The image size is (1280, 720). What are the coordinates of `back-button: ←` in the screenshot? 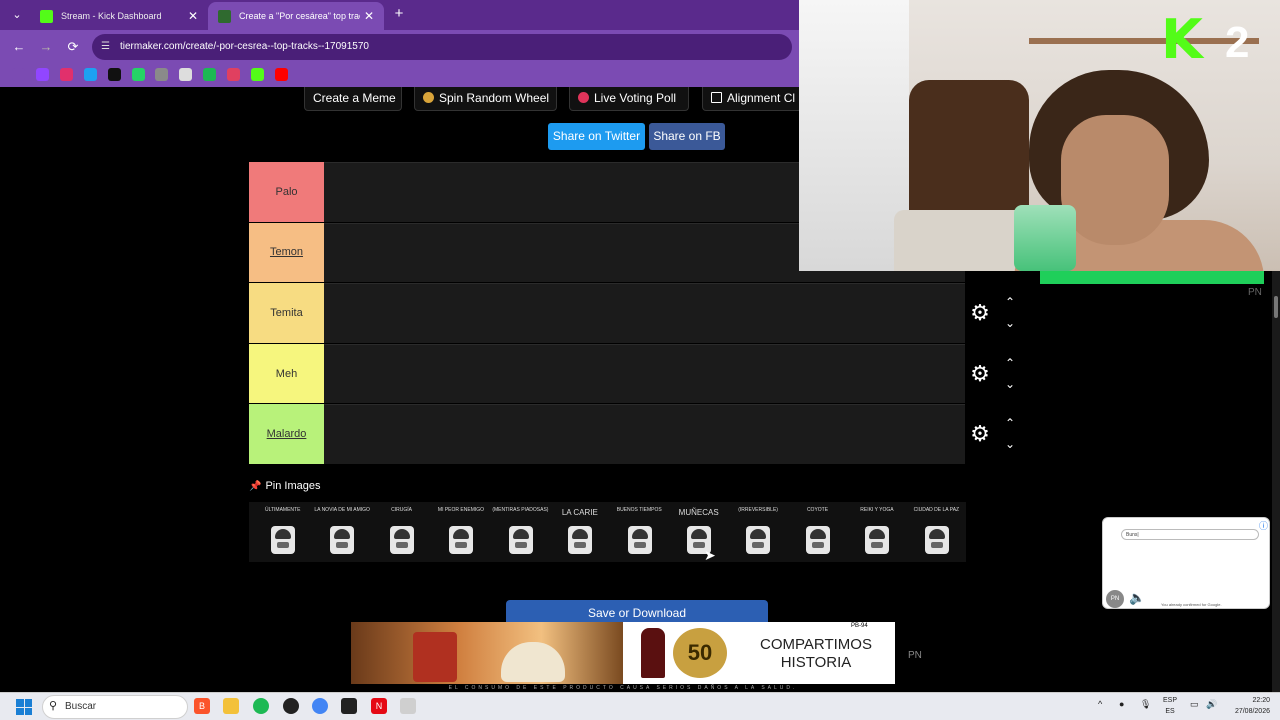 It's located at (19, 47).